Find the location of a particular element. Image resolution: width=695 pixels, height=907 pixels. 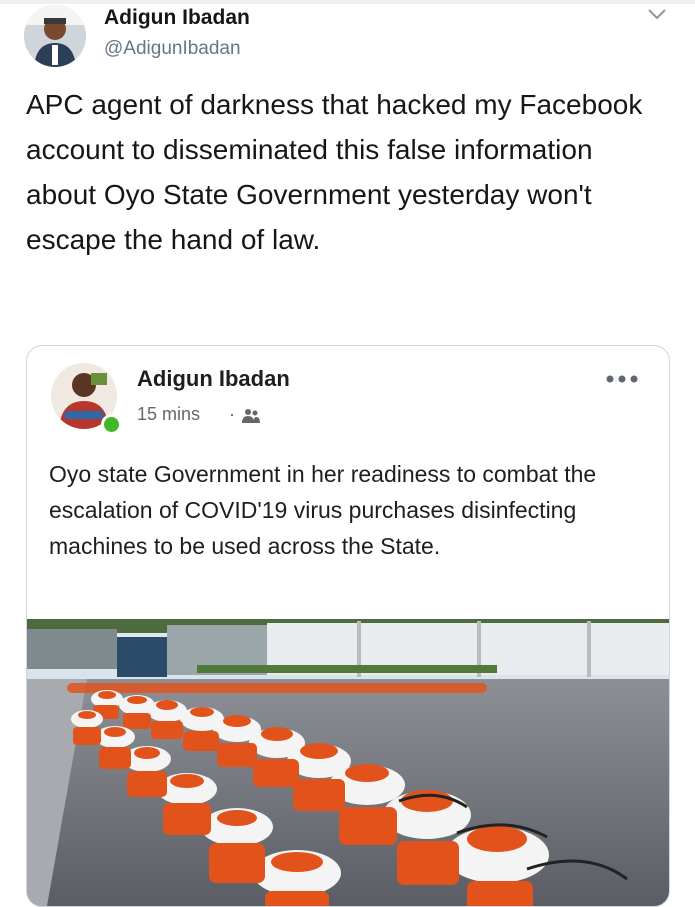

author-handle: @AdigunIbadan is located at coordinates (172, 49).